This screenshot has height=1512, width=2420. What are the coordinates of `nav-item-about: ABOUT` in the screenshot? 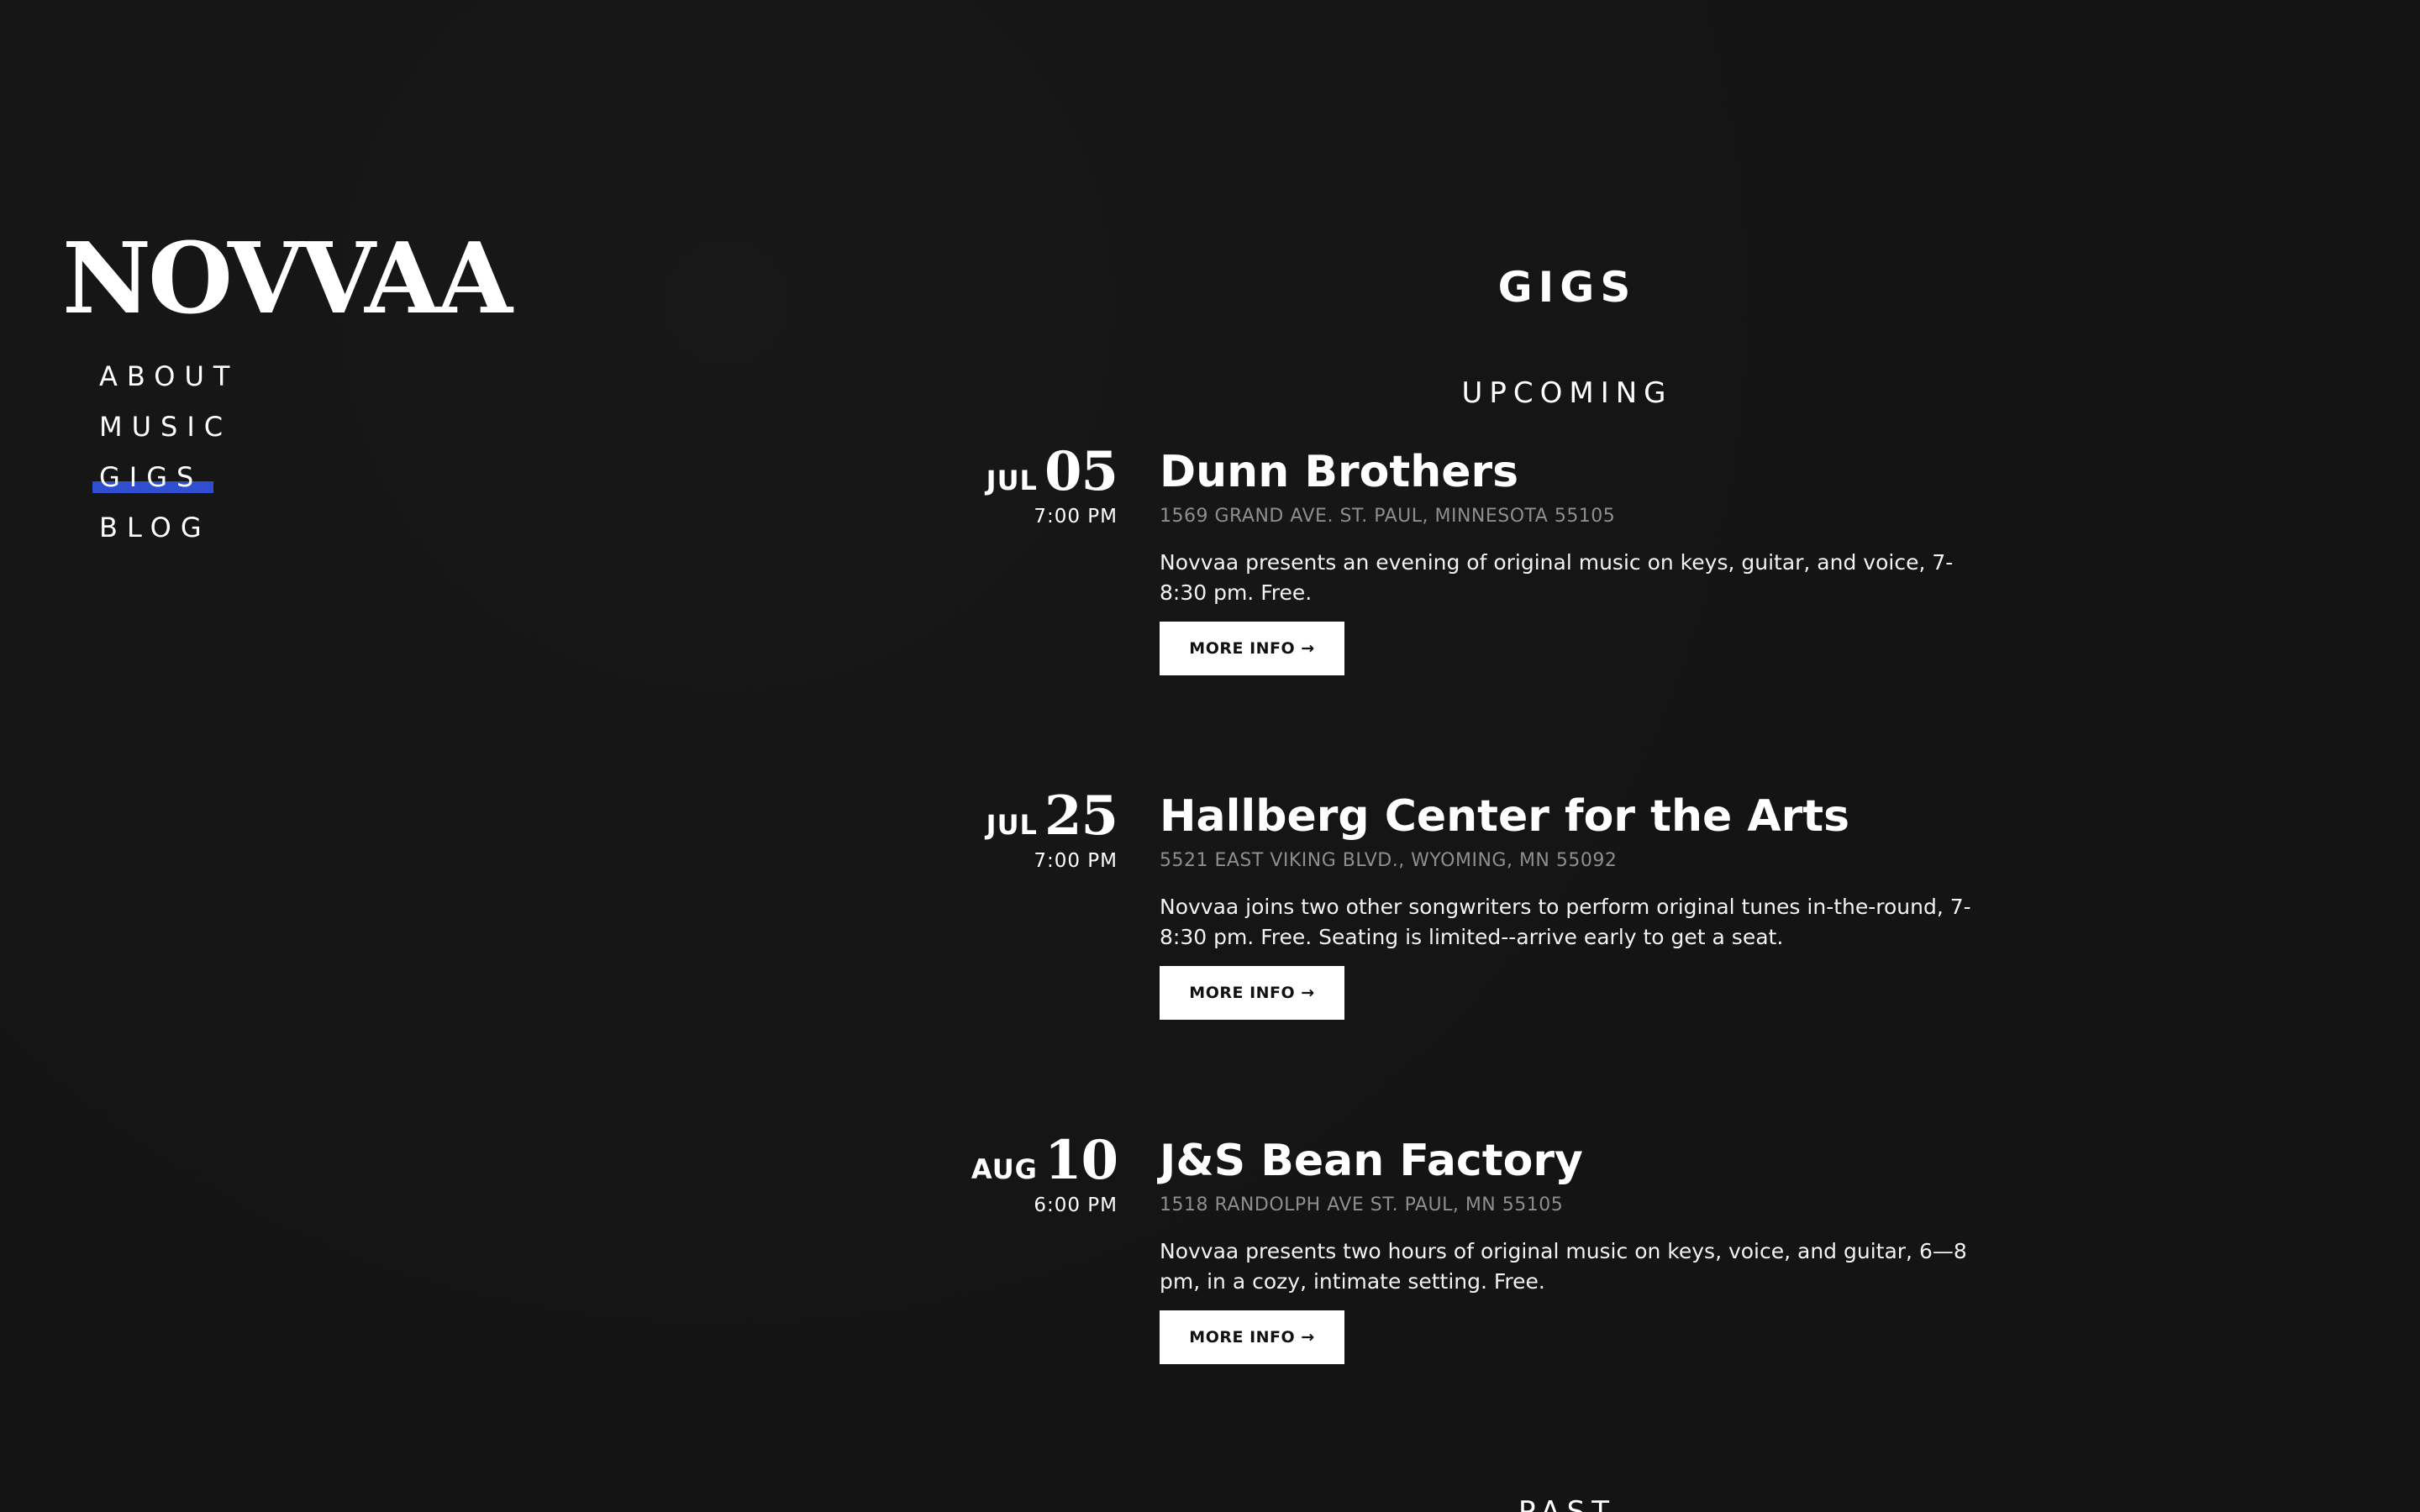 It's located at (316, 376).